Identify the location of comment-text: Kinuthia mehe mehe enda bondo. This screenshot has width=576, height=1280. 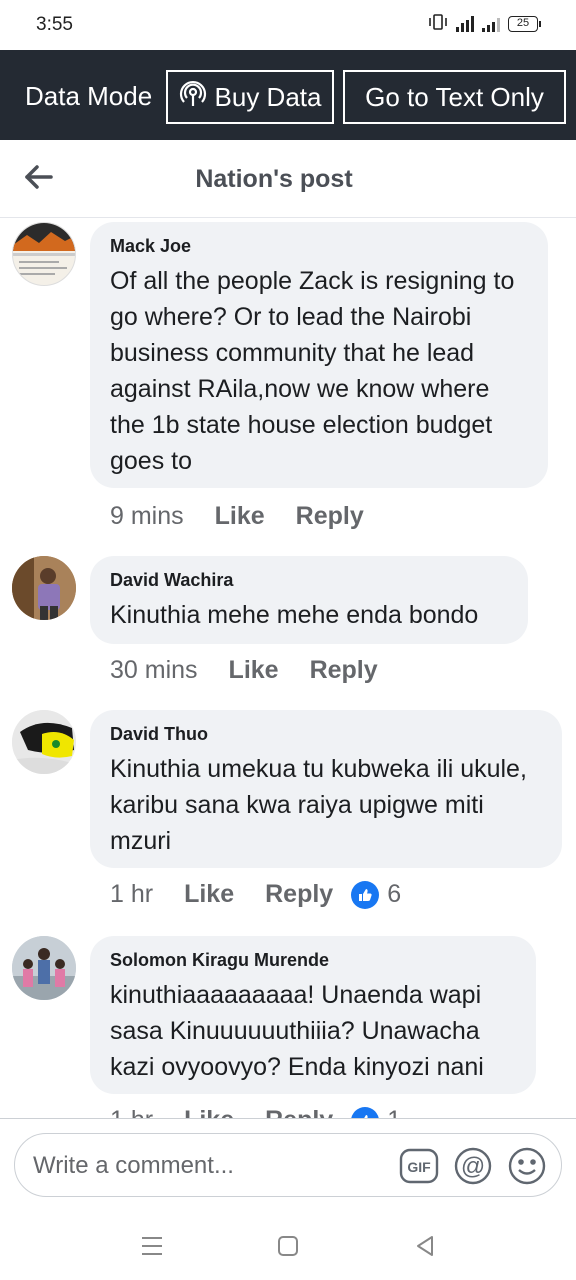
(294, 615).